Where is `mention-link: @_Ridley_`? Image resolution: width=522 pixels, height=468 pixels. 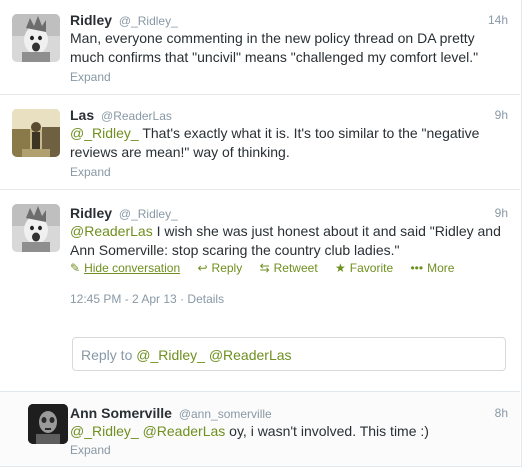 mention-link: @_Ridley_ is located at coordinates (104, 133).